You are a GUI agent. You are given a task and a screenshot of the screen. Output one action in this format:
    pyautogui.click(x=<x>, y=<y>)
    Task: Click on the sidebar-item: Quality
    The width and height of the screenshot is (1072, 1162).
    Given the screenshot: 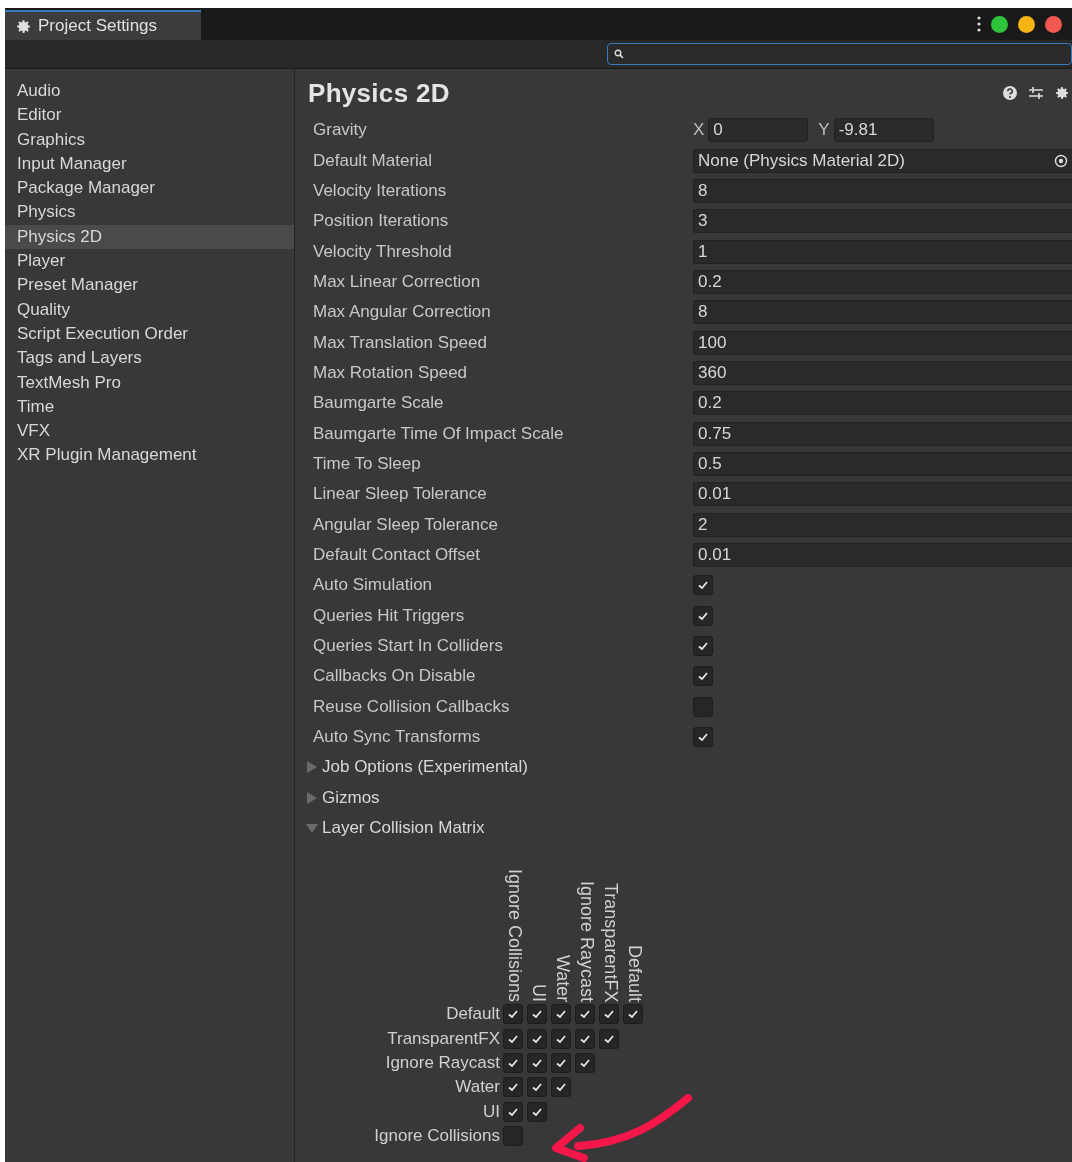 What is the action you would take?
    pyautogui.click(x=149, y=309)
    